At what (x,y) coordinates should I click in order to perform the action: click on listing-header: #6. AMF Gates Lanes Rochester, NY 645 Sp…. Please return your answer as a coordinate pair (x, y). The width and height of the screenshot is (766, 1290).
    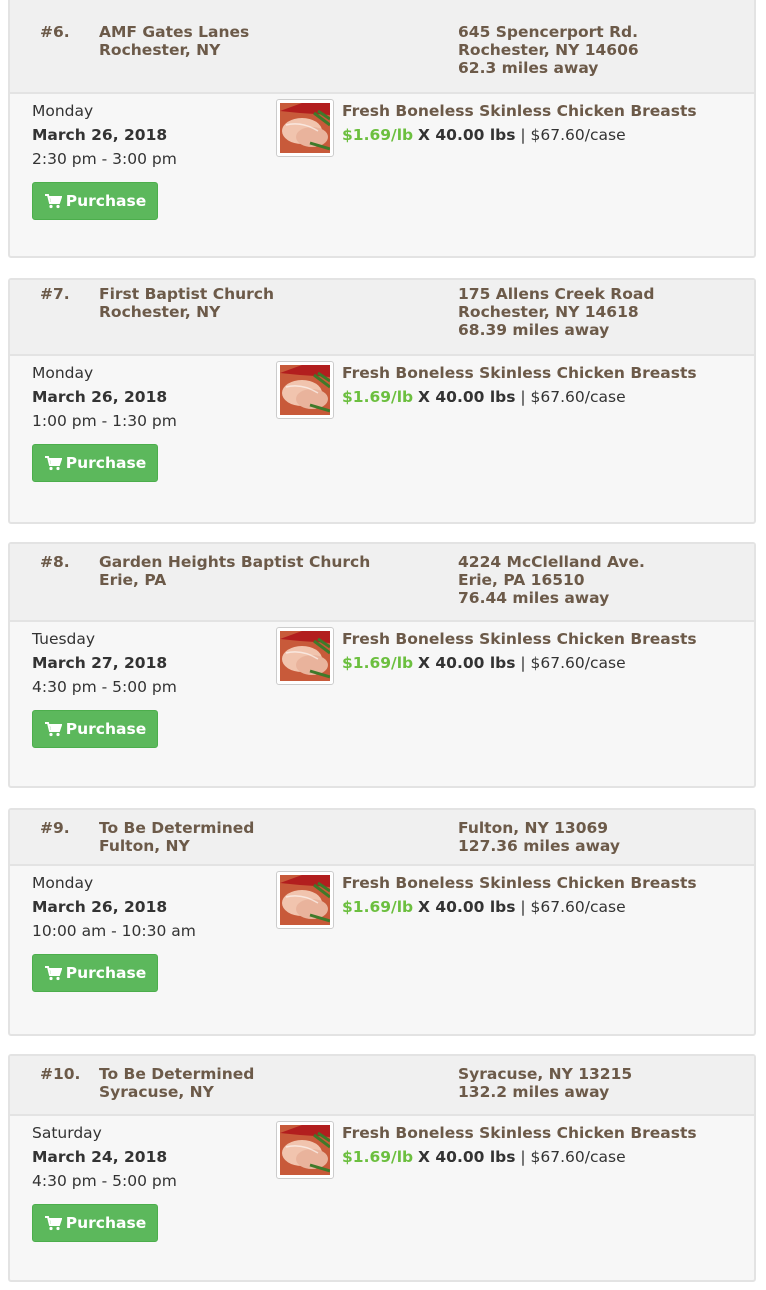
    Looking at the image, I should click on (382, 47).